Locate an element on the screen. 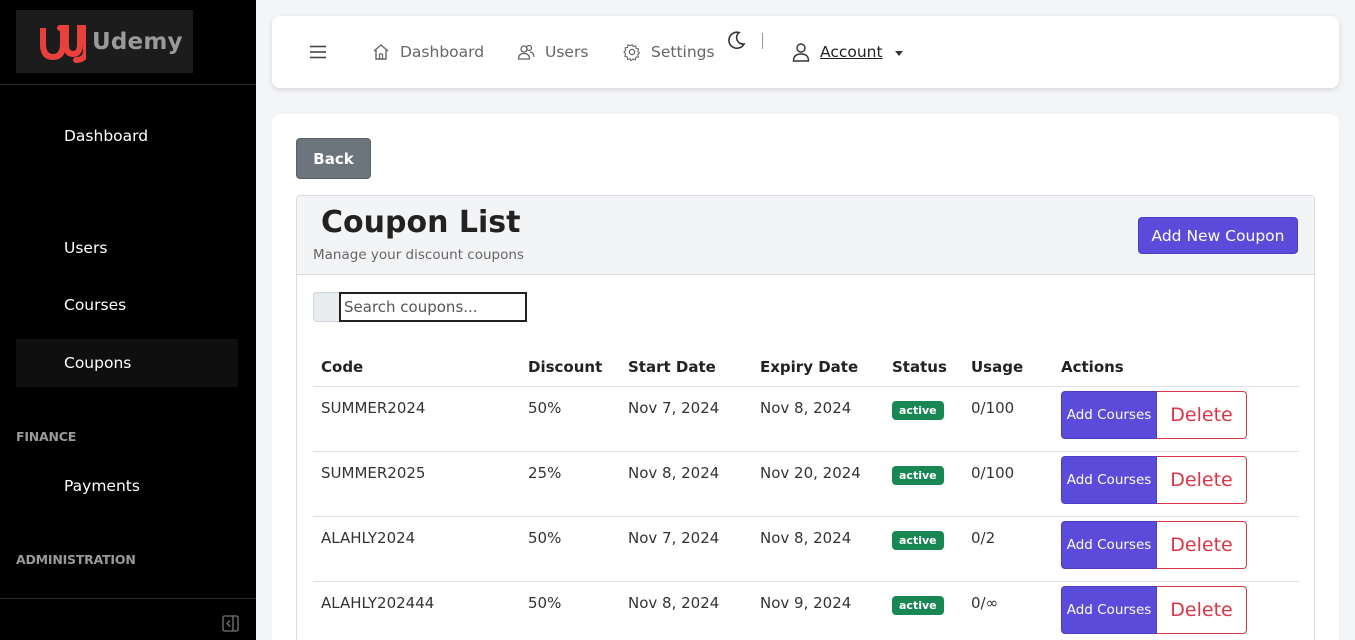 This screenshot has height=640, width=1355. coupon-code: SUMMER2024 is located at coordinates (416, 419).